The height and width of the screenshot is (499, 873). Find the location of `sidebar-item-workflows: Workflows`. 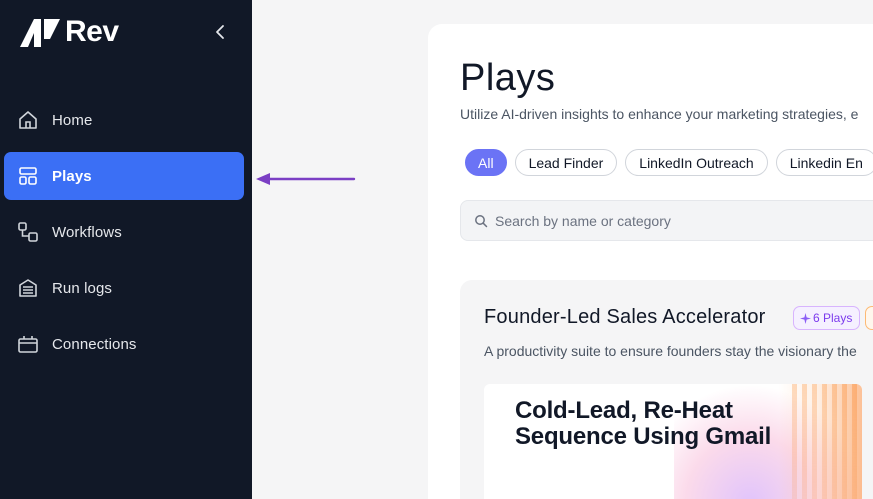

sidebar-item-workflows: Workflows is located at coordinates (124, 232).